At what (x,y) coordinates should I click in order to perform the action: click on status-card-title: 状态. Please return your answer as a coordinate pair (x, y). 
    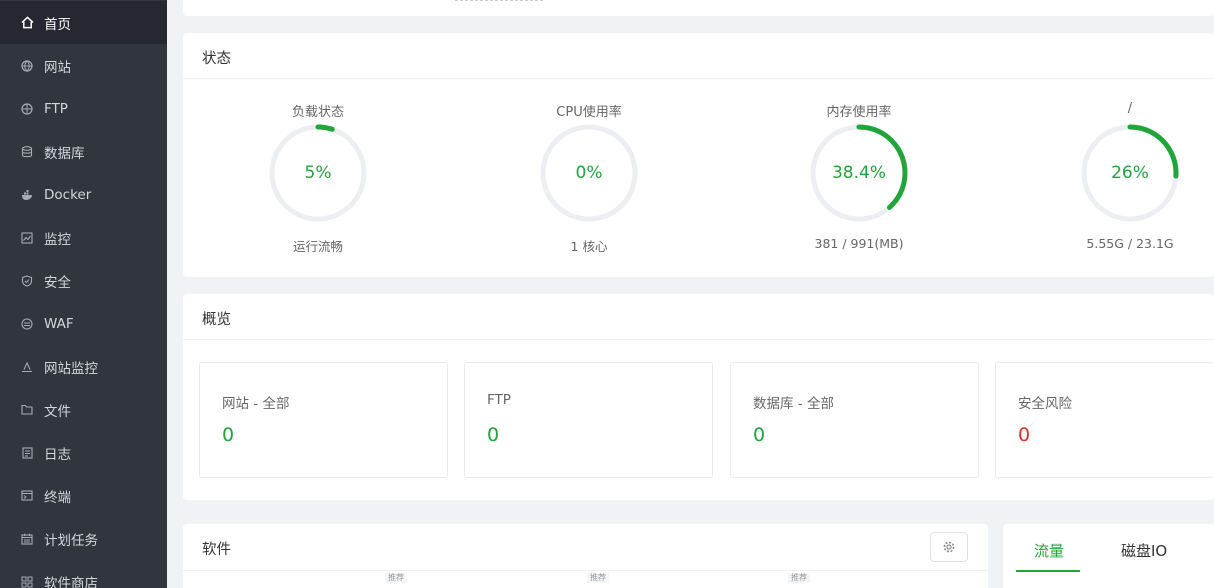
    Looking at the image, I should click on (216, 59).